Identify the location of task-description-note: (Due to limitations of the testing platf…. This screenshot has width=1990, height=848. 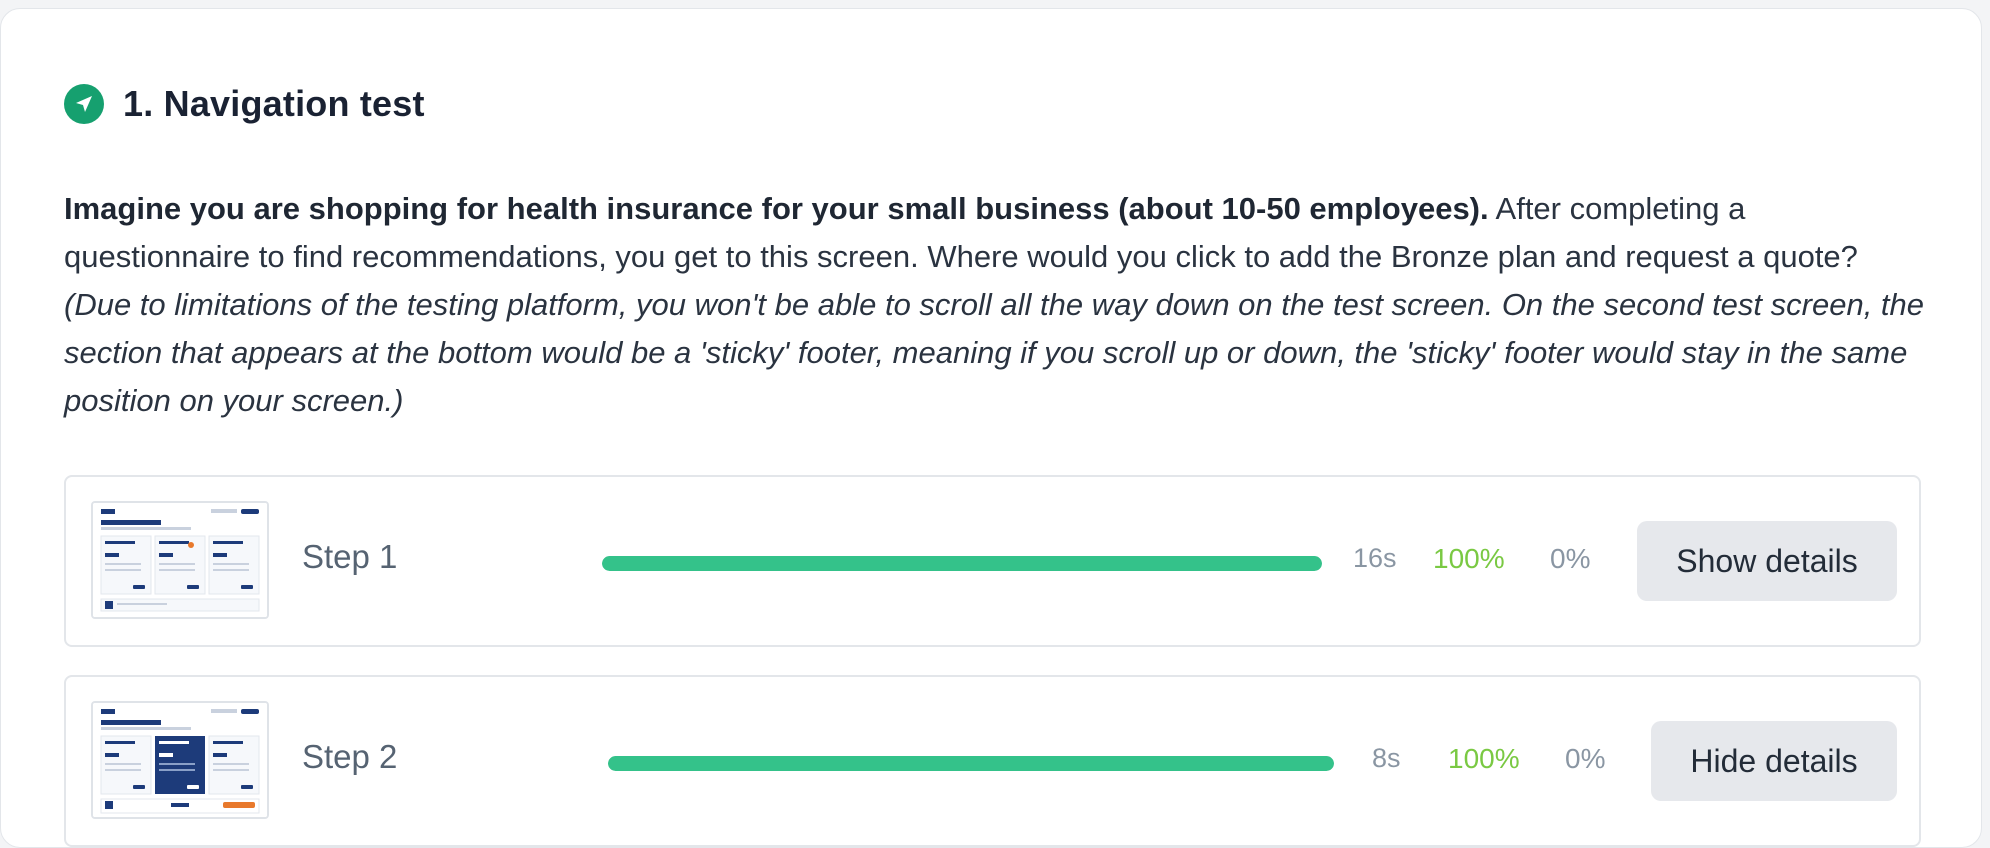
(994, 352).